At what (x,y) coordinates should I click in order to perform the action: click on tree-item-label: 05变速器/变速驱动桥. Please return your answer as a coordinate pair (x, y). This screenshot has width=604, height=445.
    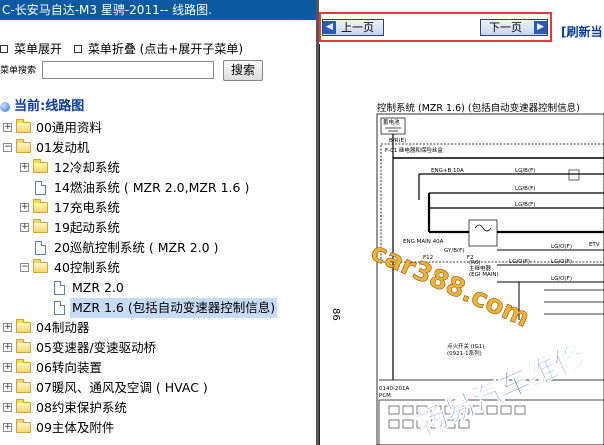
    Looking at the image, I should click on (96, 347).